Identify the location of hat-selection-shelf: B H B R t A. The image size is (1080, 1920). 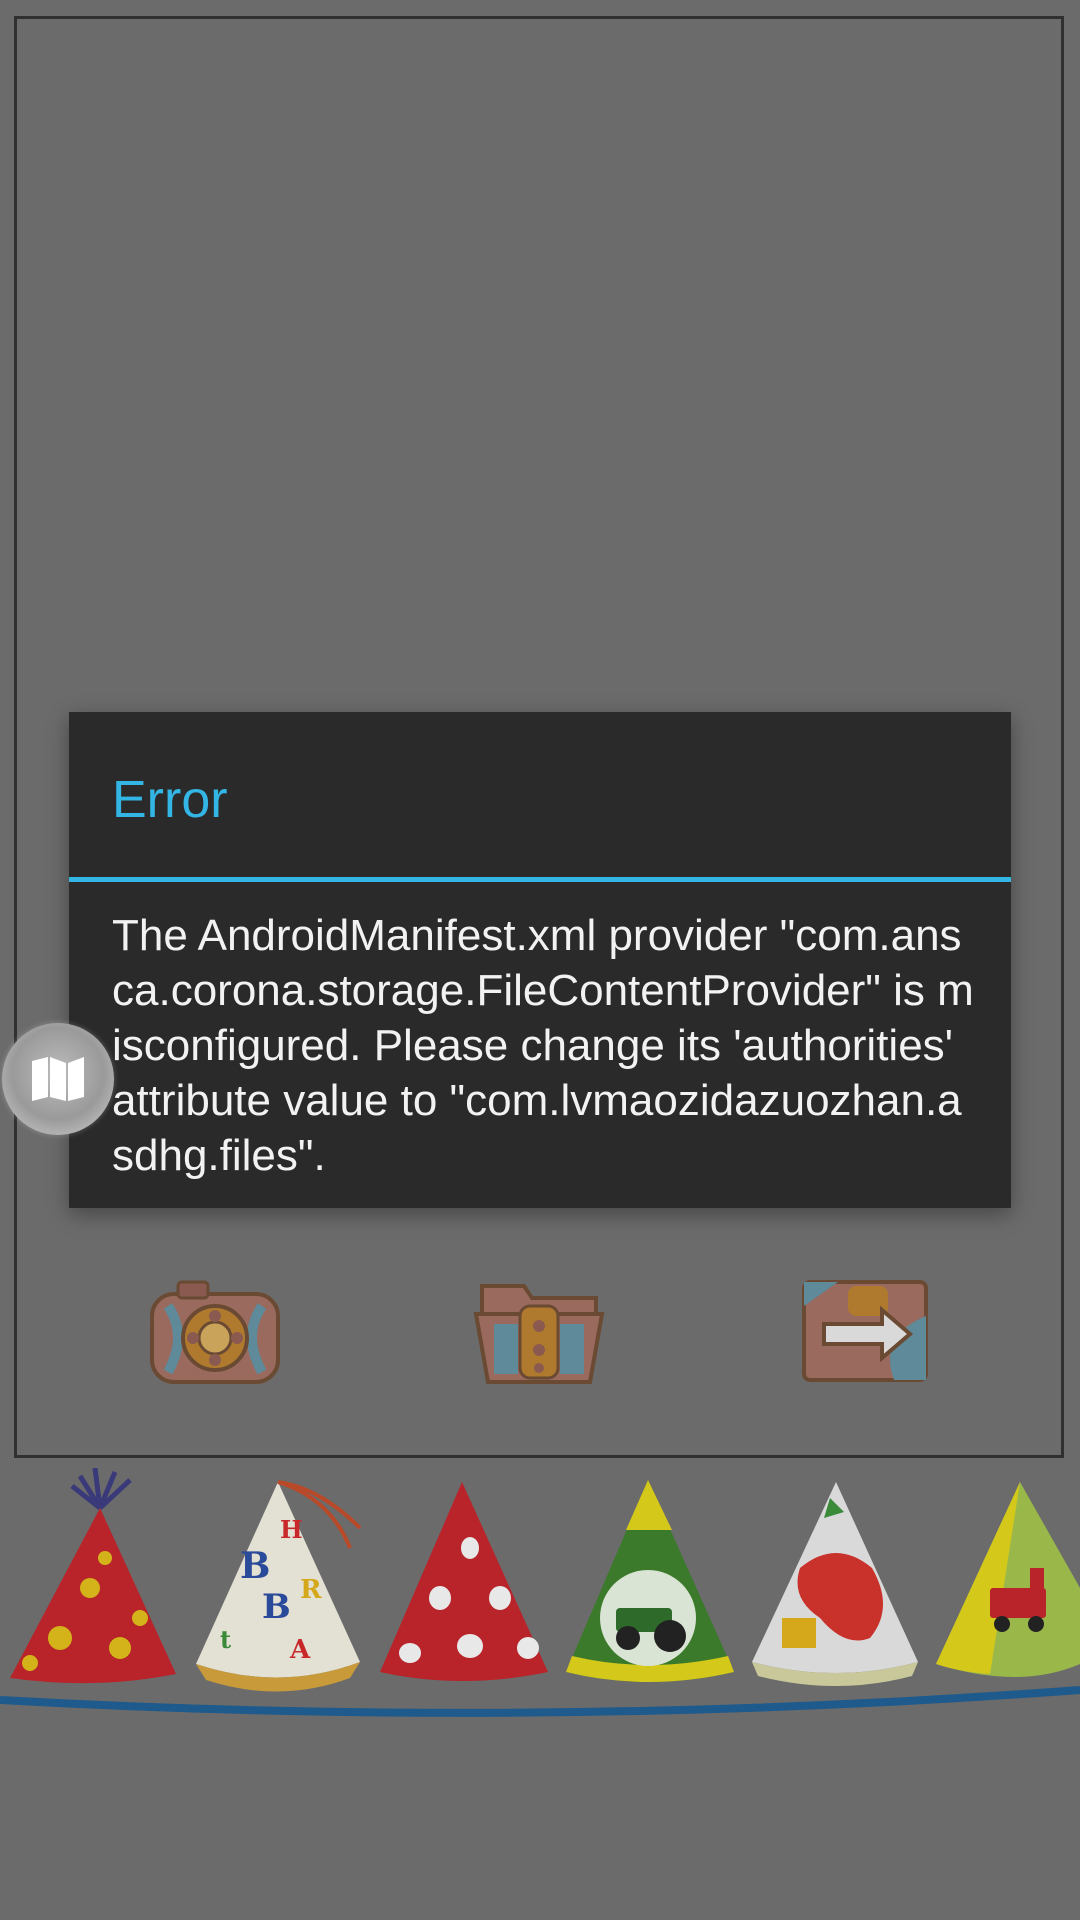
(540, 1602).